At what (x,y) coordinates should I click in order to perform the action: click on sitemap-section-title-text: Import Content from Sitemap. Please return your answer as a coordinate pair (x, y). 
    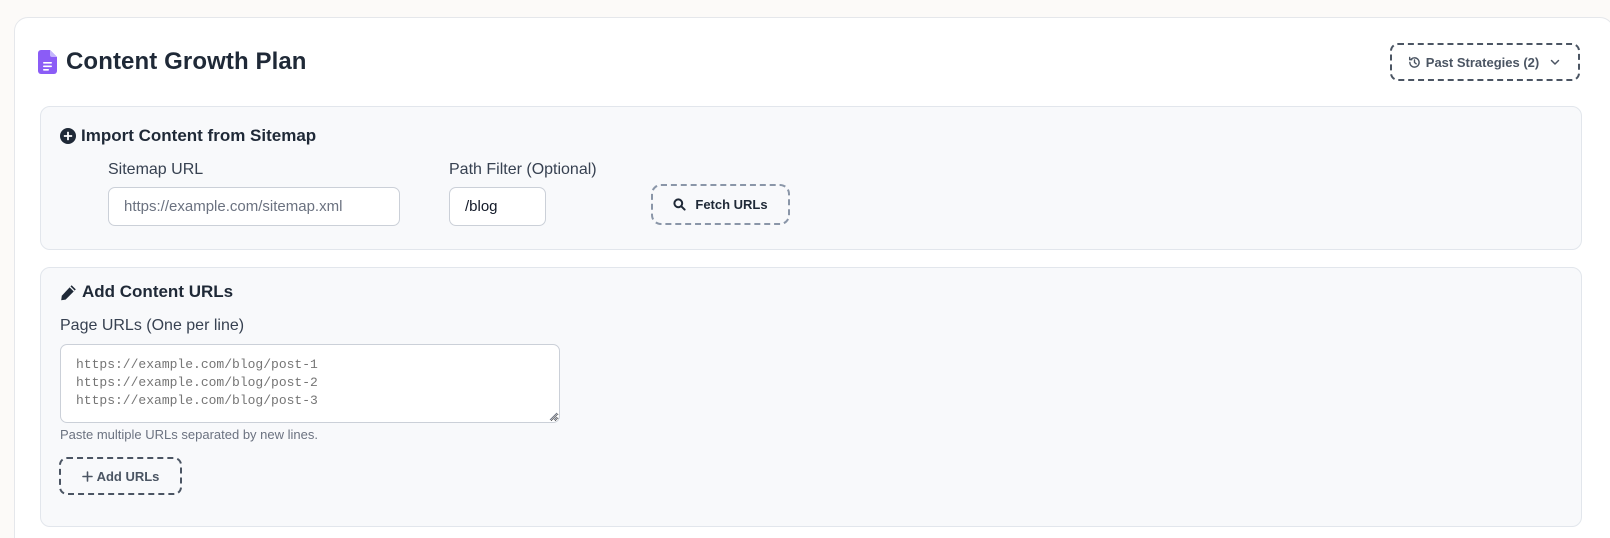
    Looking at the image, I should click on (199, 135).